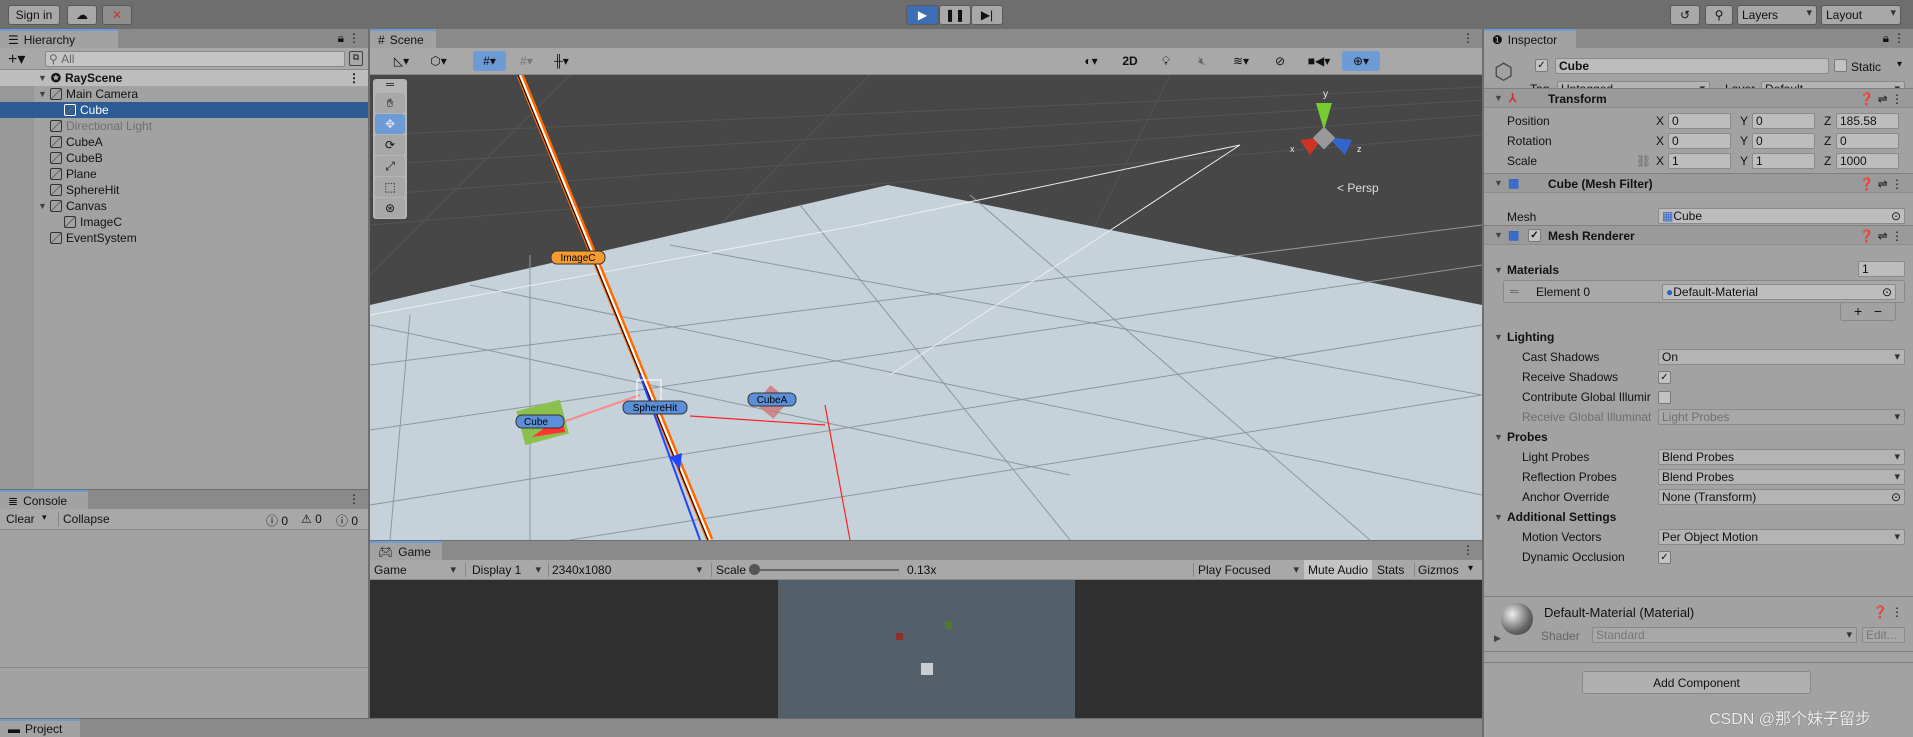 The image size is (1913, 737). What do you see at coordinates (1781, 357) in the screenshot?
I see `cast_shadows-dropdown: On` at bounding box center [1781, 357].